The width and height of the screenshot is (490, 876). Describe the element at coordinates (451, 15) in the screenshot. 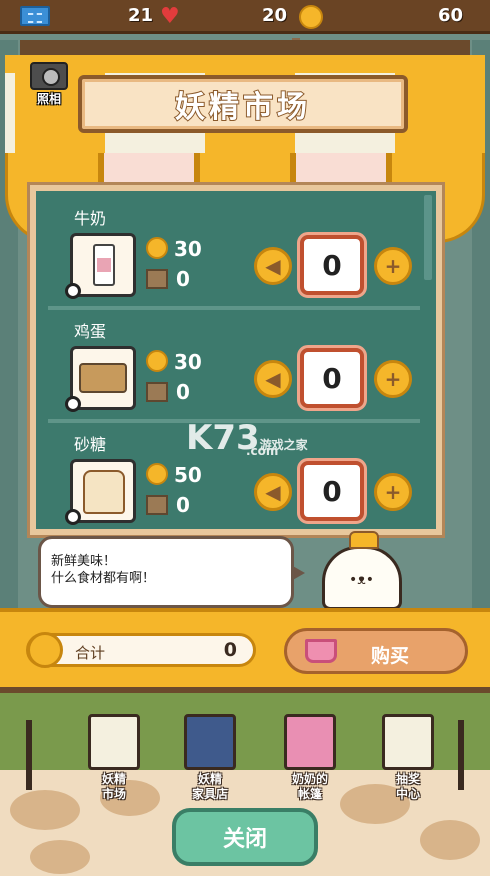

I see `coin-count: 60` at that location.